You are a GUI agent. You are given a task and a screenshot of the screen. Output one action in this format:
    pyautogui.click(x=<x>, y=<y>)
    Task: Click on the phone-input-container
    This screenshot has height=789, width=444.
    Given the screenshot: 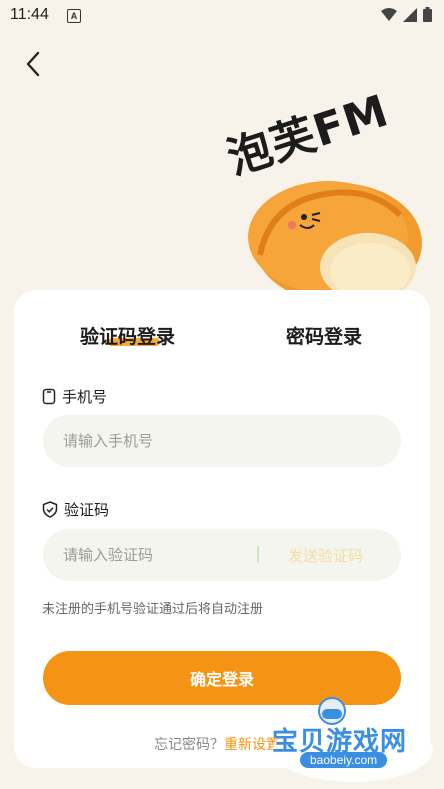 What is the action you would take?
    pyautogui.click(x=222, y=441)
    